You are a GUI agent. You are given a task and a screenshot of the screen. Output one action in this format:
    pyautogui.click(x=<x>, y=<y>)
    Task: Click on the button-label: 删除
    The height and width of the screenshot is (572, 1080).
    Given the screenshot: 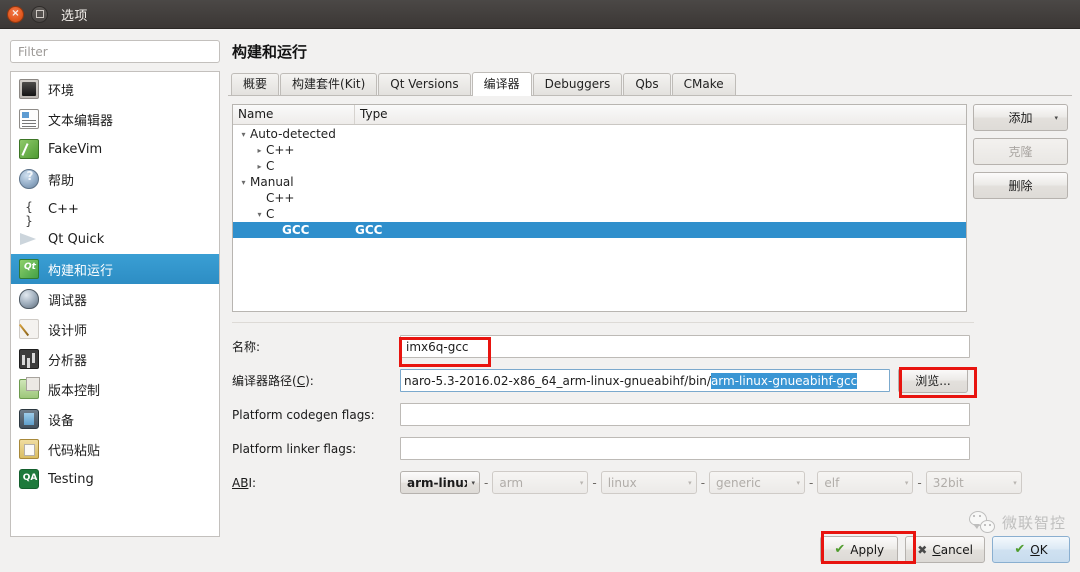 What is the action you would take?
    pyautogui.click(x=1020, y=186)
    